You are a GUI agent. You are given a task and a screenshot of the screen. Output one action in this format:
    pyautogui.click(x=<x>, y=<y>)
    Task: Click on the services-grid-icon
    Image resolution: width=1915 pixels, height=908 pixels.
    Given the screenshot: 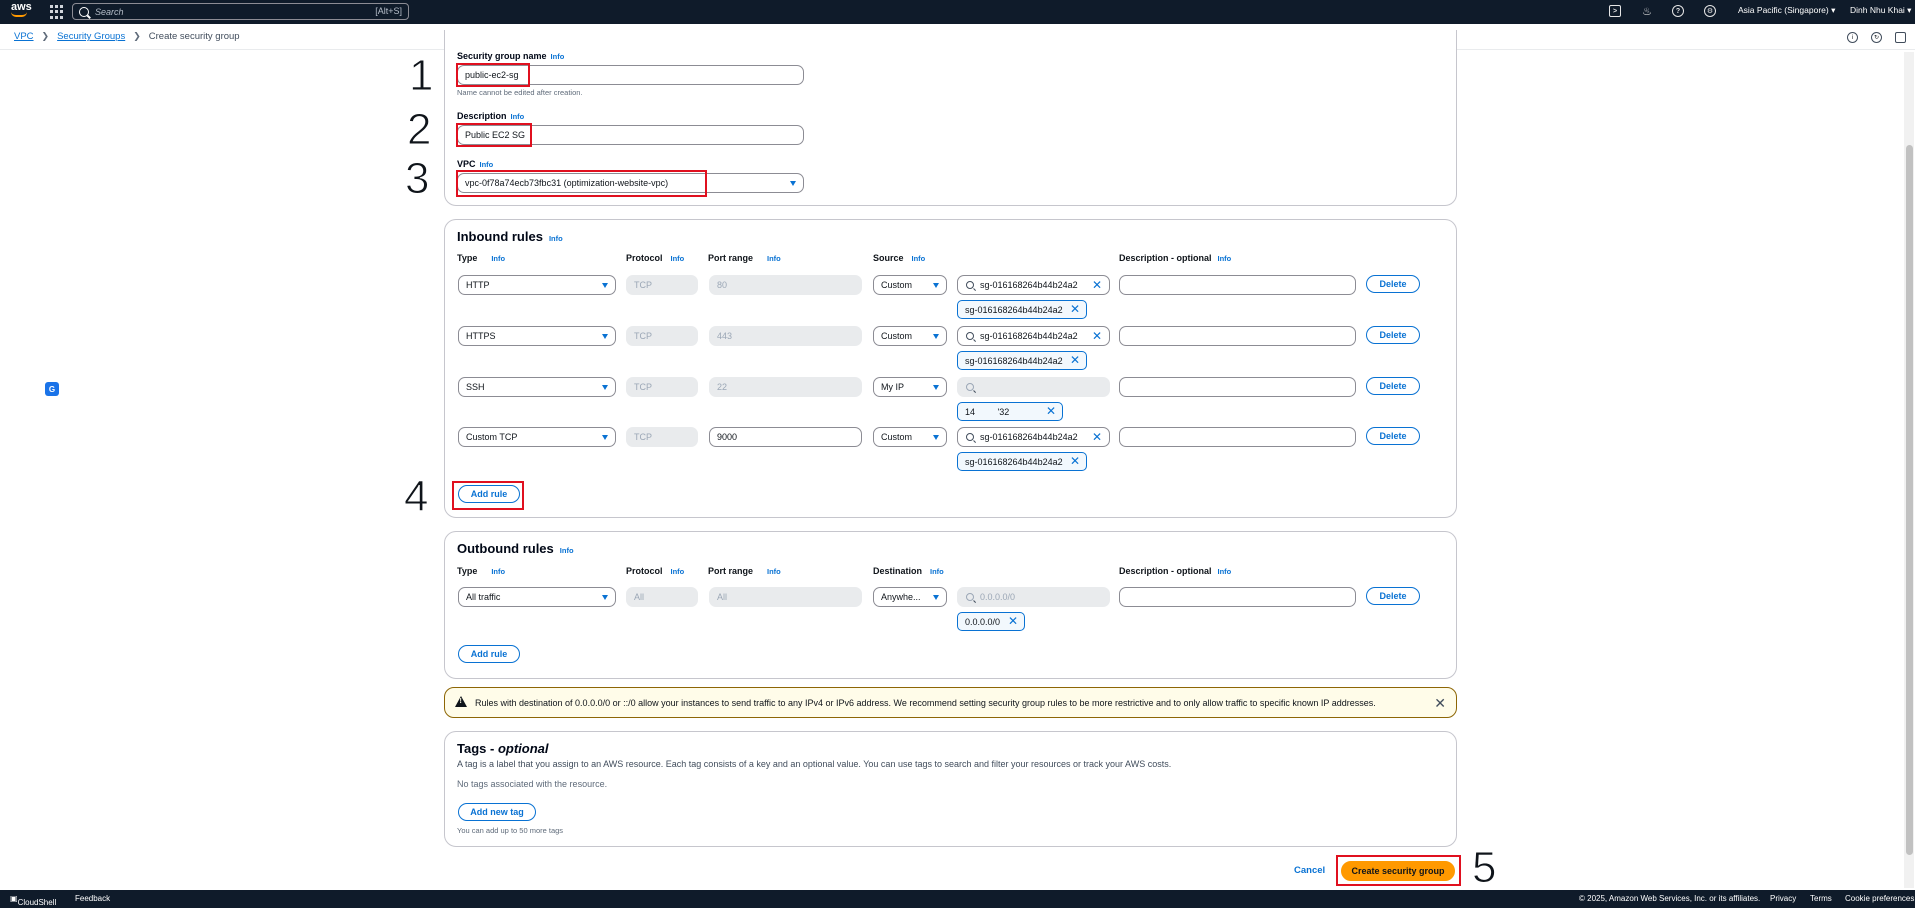 What is the action you would take?
    pyautogui.click(x=57, y=12)
    